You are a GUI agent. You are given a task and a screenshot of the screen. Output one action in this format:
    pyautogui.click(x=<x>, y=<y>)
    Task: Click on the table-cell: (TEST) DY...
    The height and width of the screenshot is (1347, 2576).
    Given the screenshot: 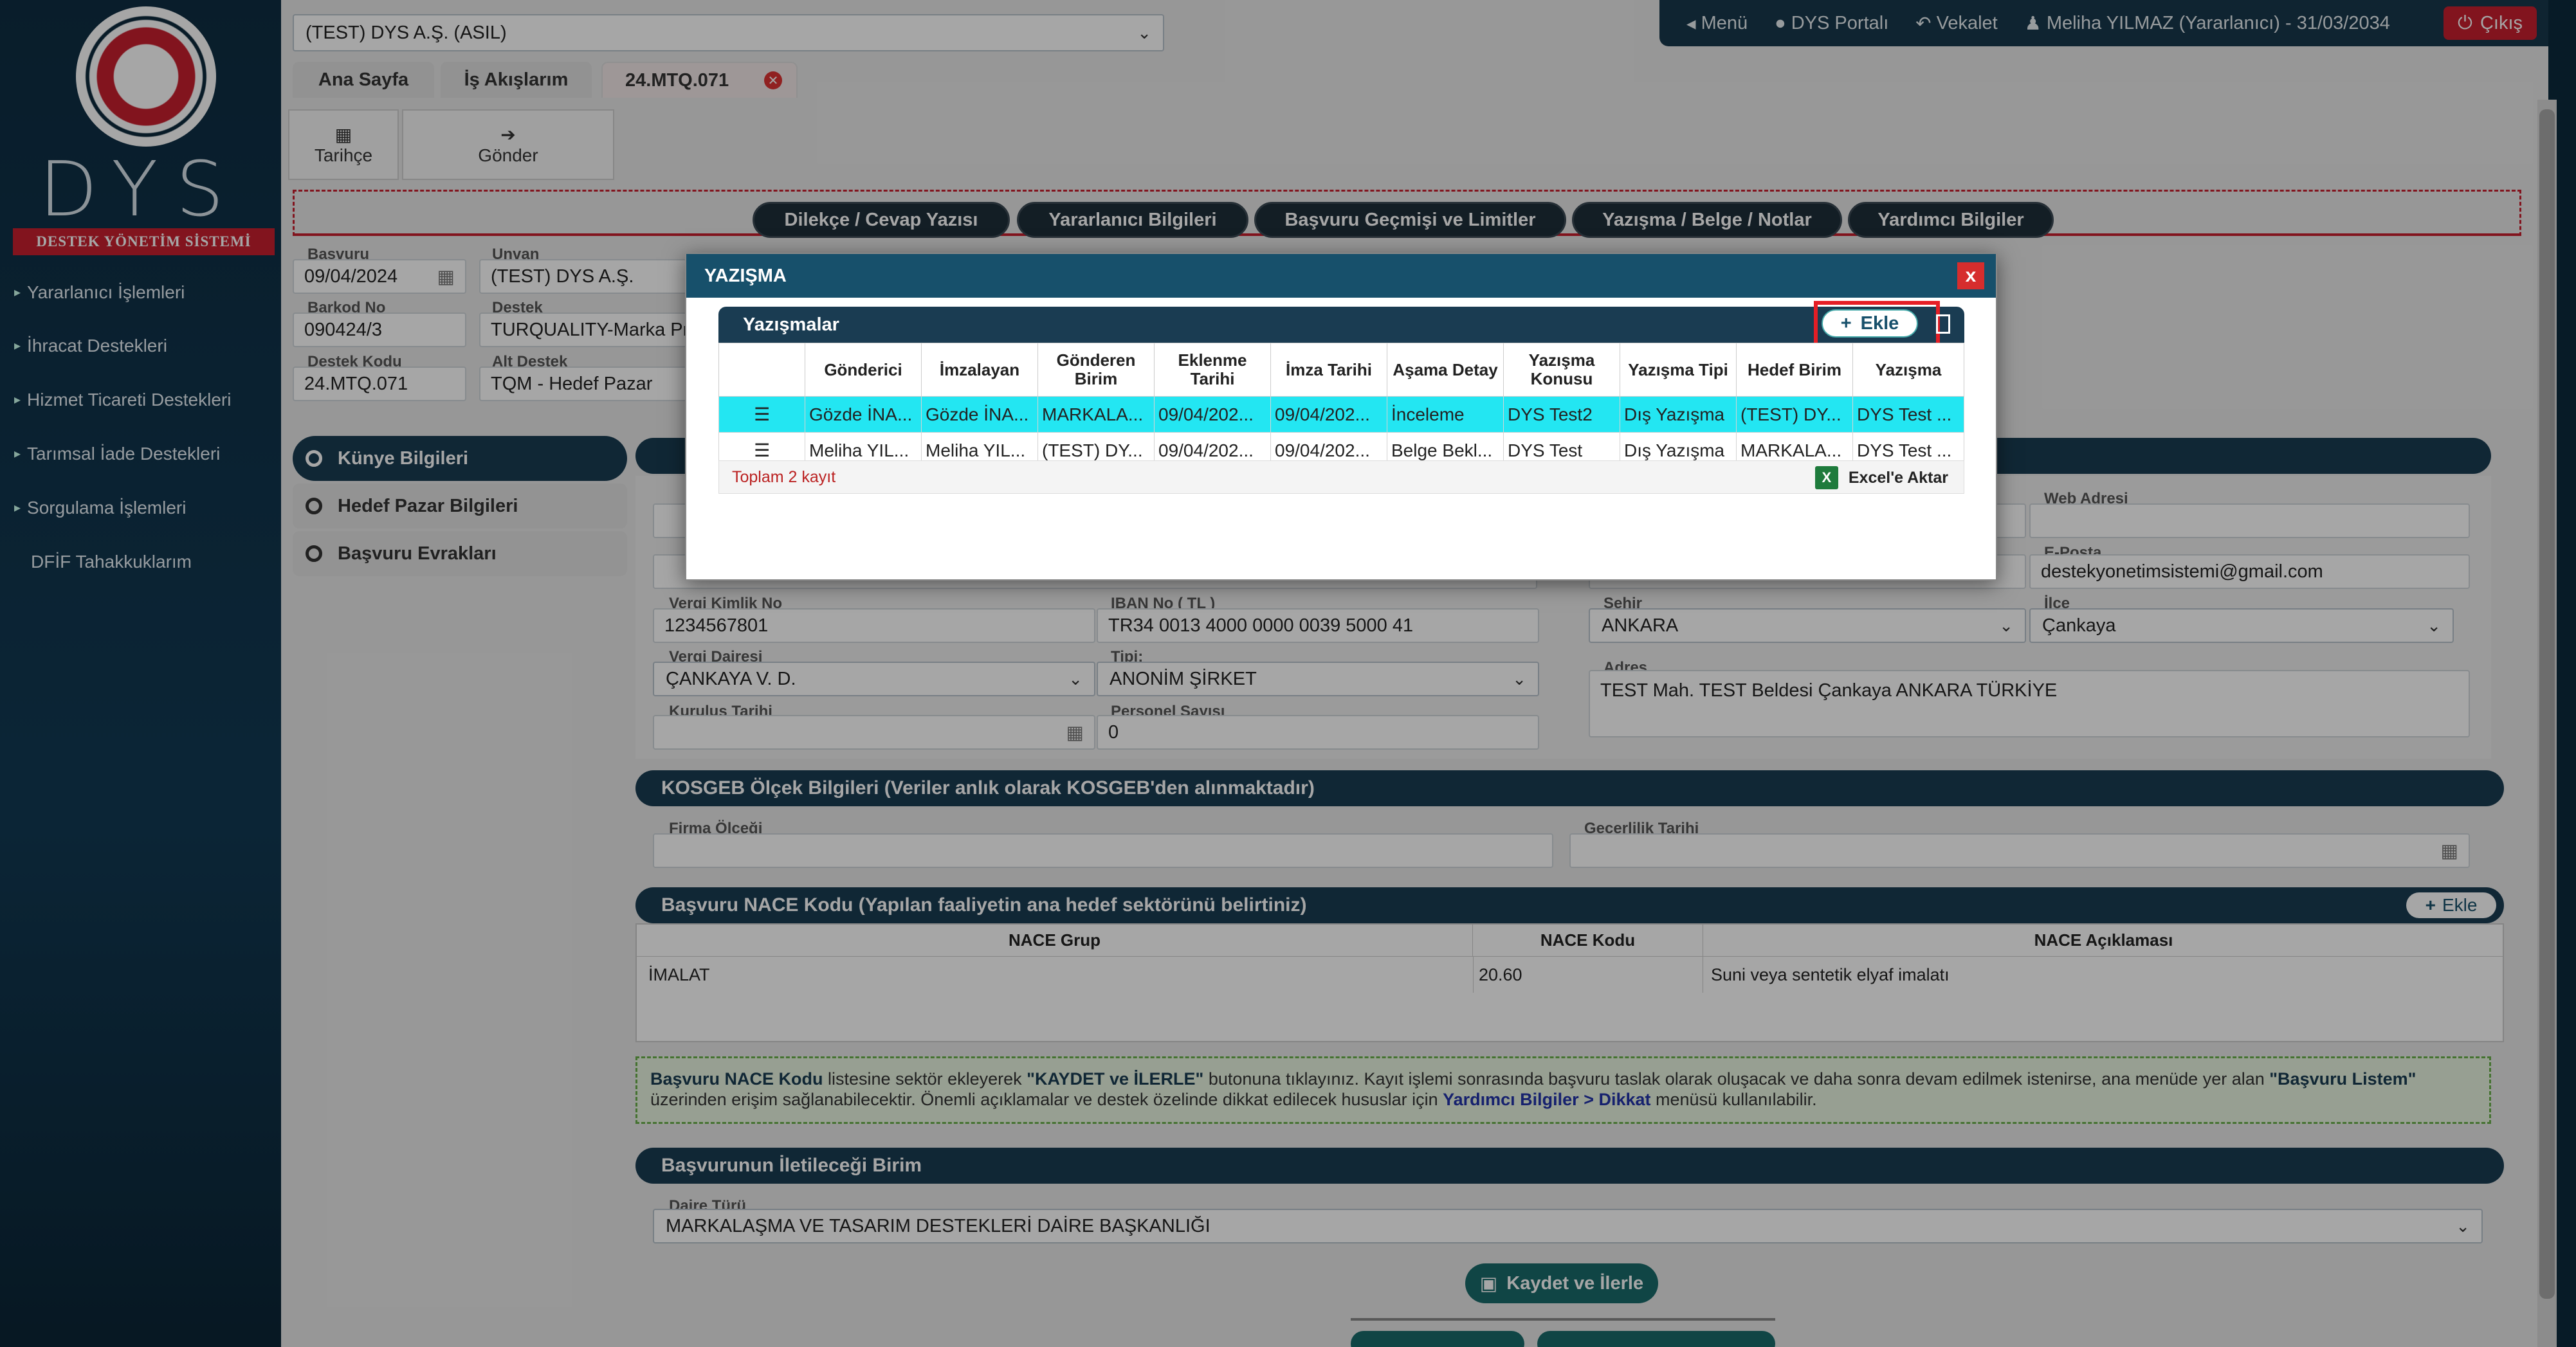 What is the action you would take?
    pyautogui.click(x=1794, y=414)
    